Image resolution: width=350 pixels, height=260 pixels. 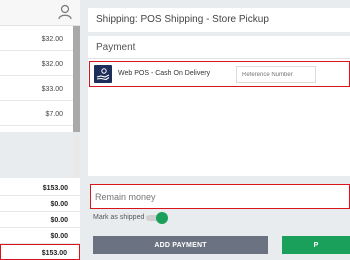 What do you see at coordinates (116, 47) in the screenshot?
I see `payment-title: Payment` at bounding box center [116, 47].